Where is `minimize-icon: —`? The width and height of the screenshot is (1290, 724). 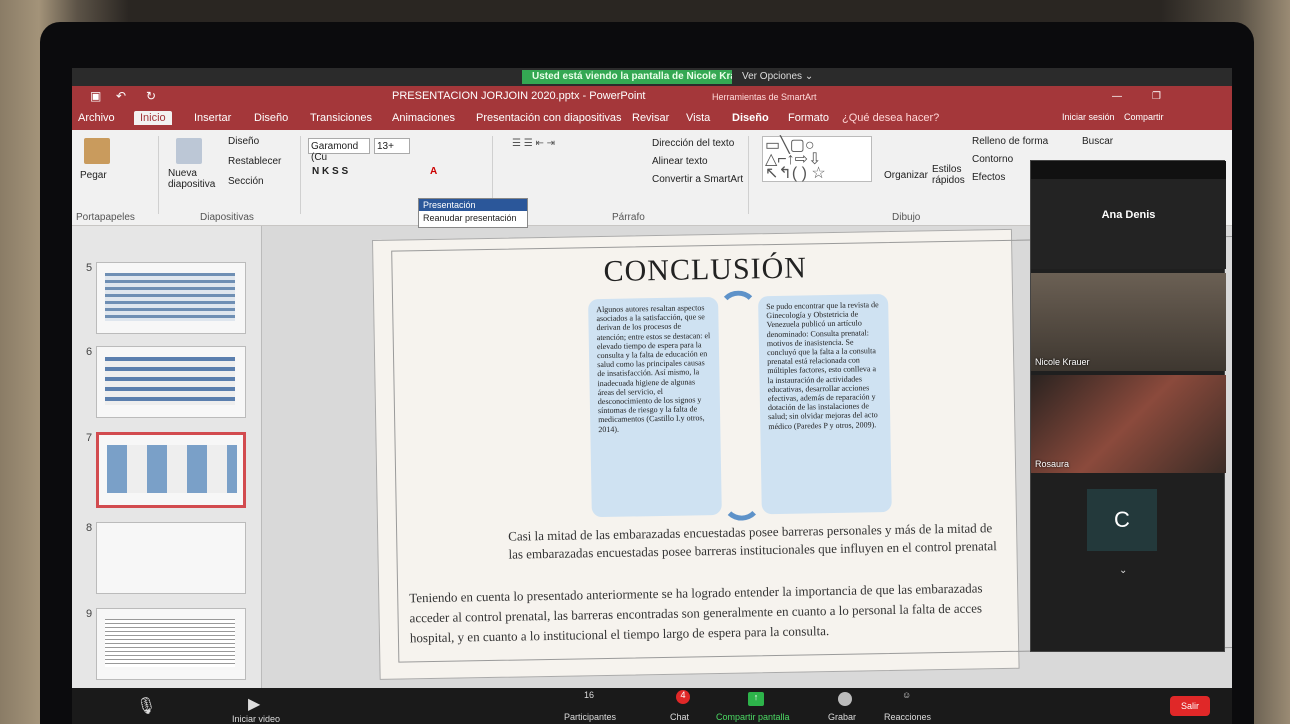
minimize-icon: — is located at coordinates (1117, 96).